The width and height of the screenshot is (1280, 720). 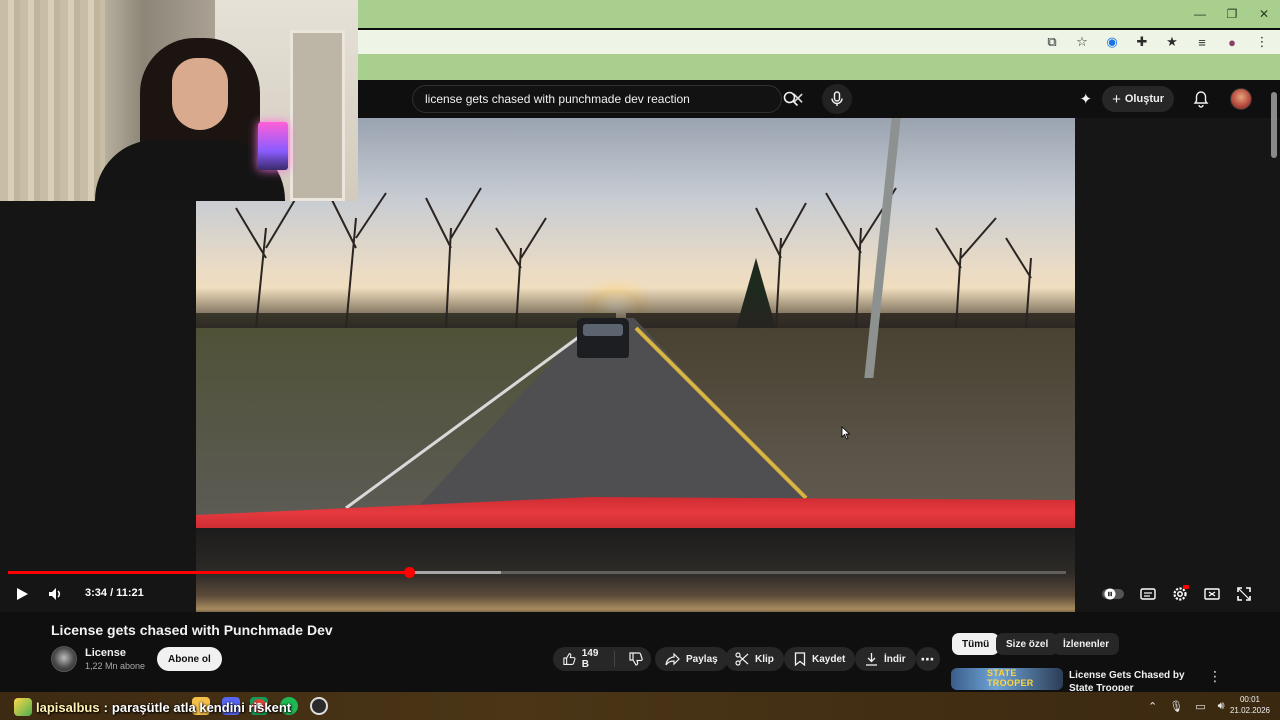 I want to click on microphone-icon, so click(x=837, y=98).